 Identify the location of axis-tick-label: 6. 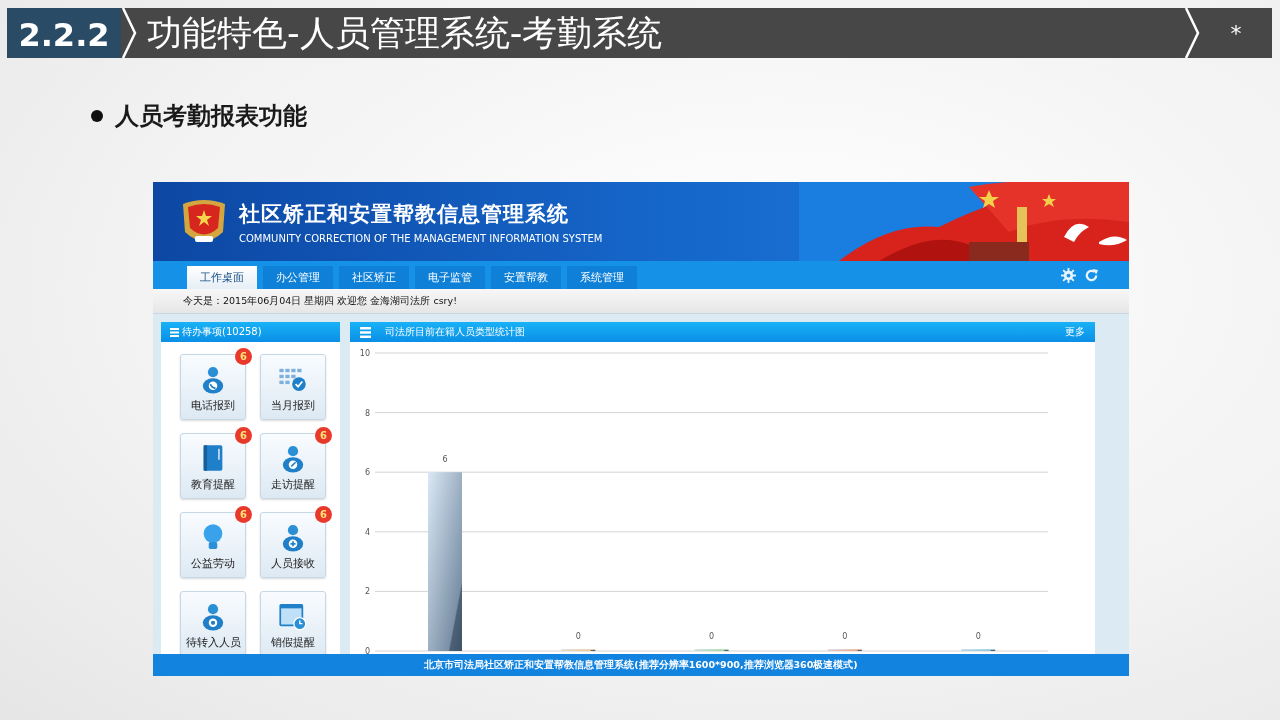
(367, 473).